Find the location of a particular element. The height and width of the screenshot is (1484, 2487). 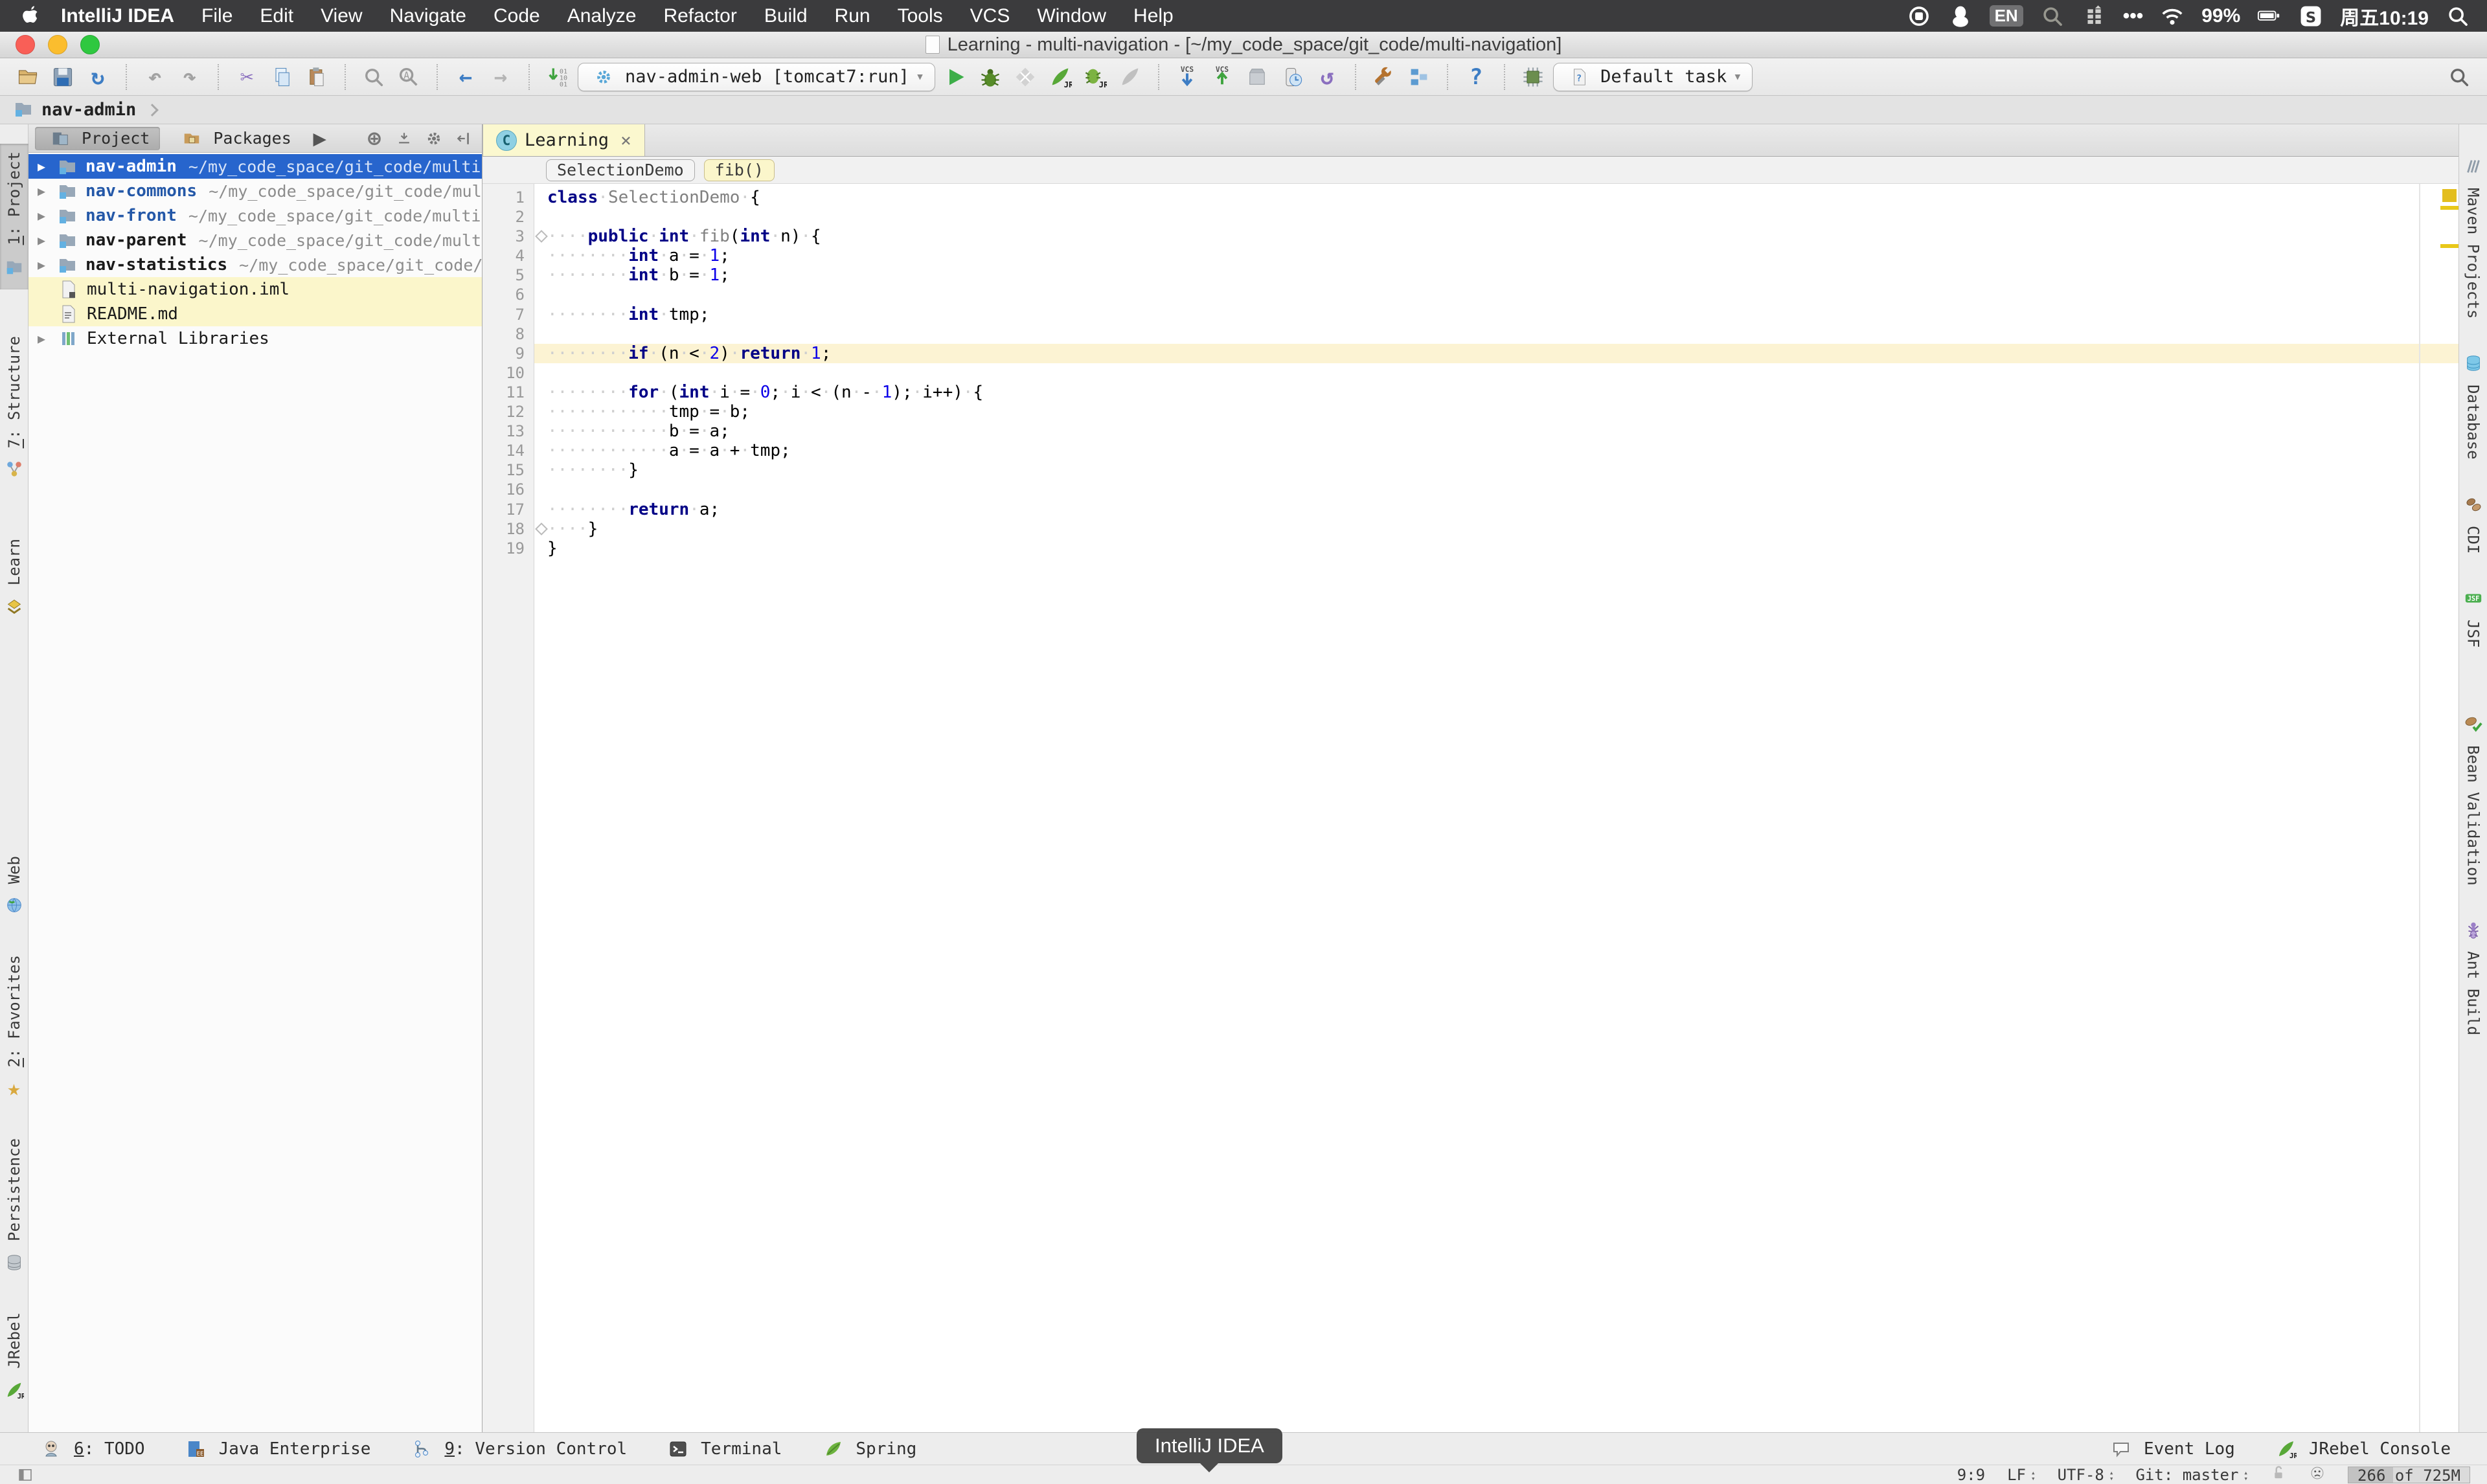

breadcrumb-fib: fib() is located at coordinates (739, 170).